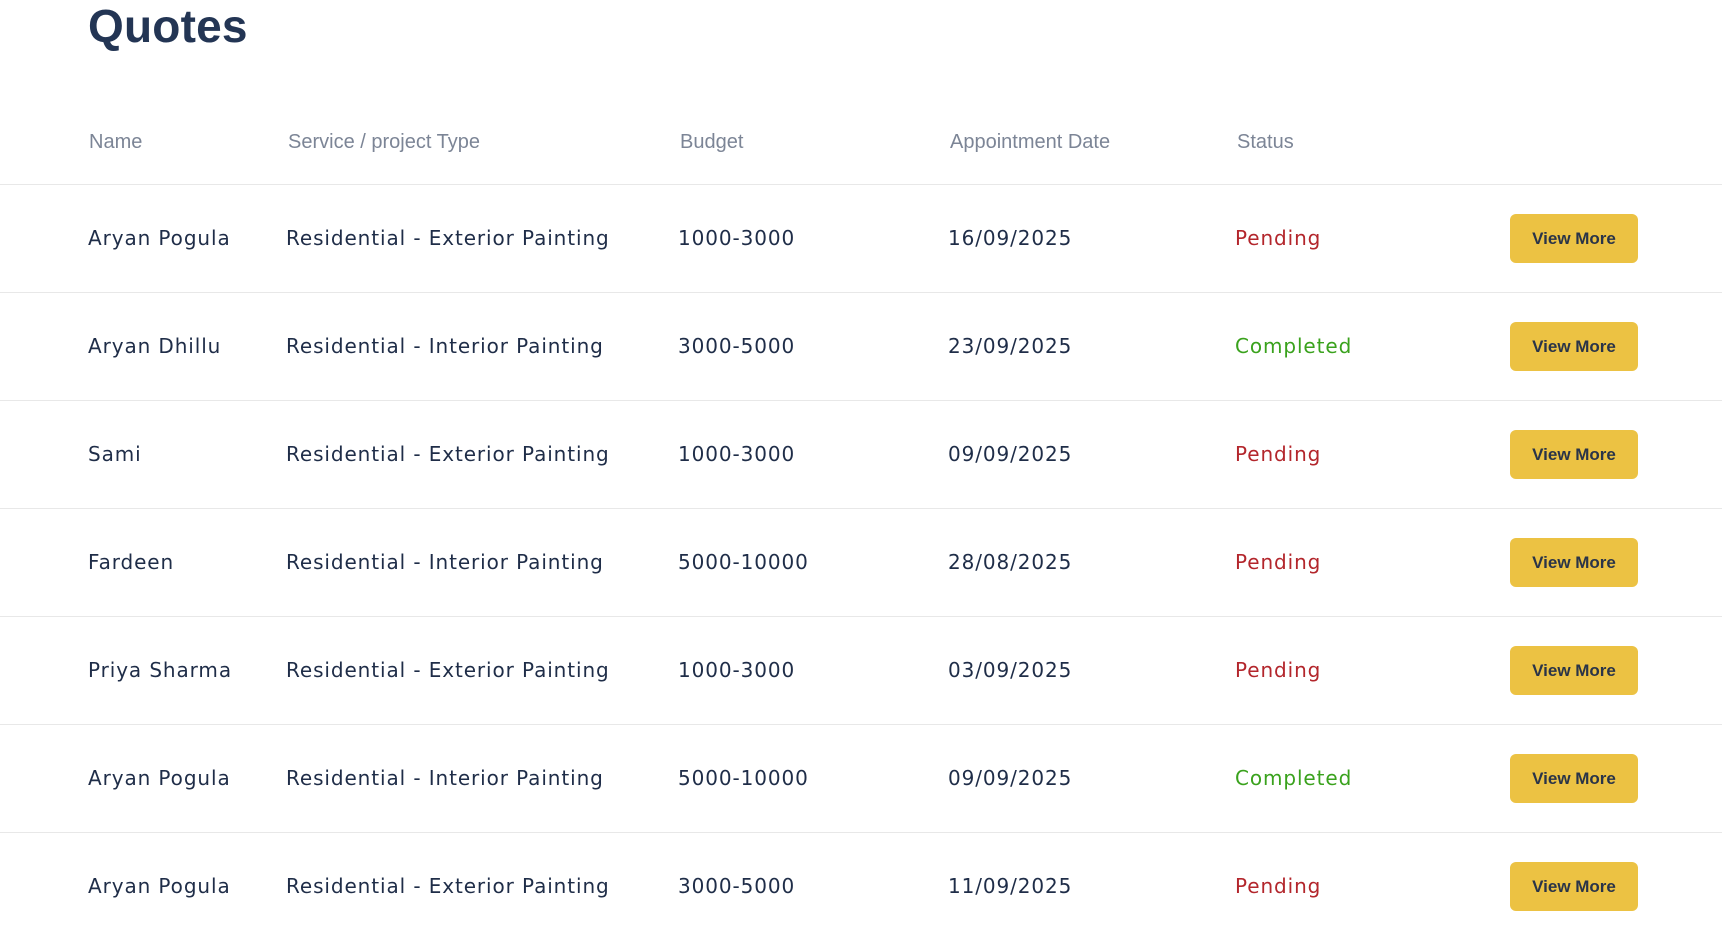 Image resolution: width=1722 pixels, height=940 pixels. What do you see at coordinates (1010, 886) in the screenshot?
I see `cell-appointment-date: 11/09/2025` at bounding box center [1010, 886].